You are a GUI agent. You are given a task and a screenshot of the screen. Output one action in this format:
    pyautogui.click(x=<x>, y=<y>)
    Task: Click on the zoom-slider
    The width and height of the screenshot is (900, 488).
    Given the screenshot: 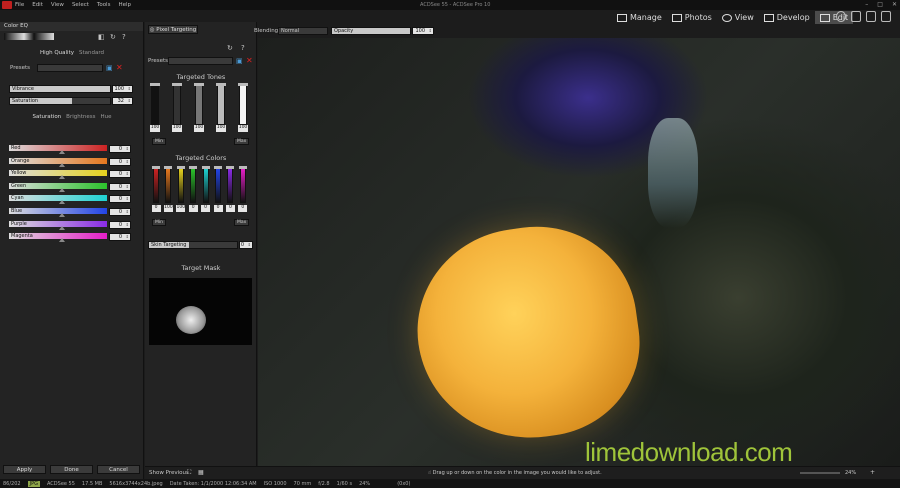 What is the action you would take?
    pyautogui.click(x=820, y=473)
    